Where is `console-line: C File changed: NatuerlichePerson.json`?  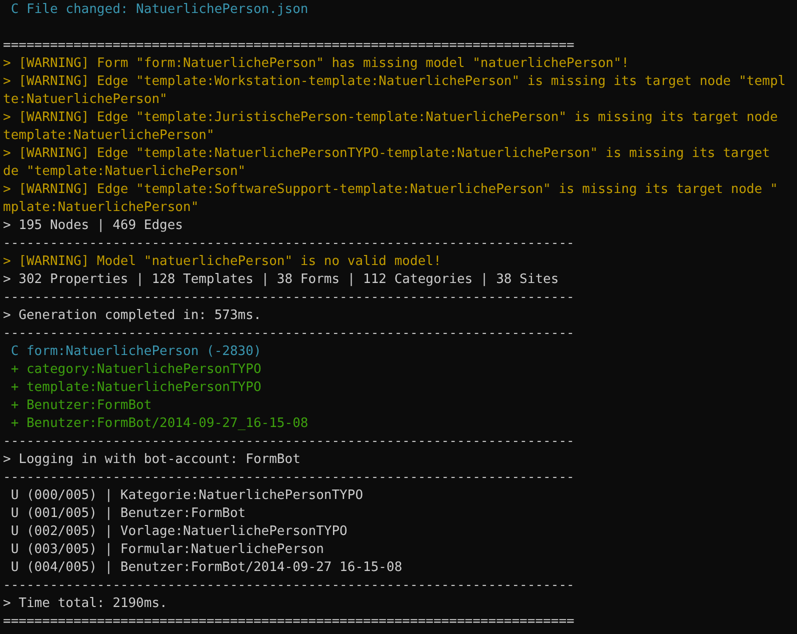
console-line: C File changed: NatuerlichePerson.json is located at coordinates (159, 9).